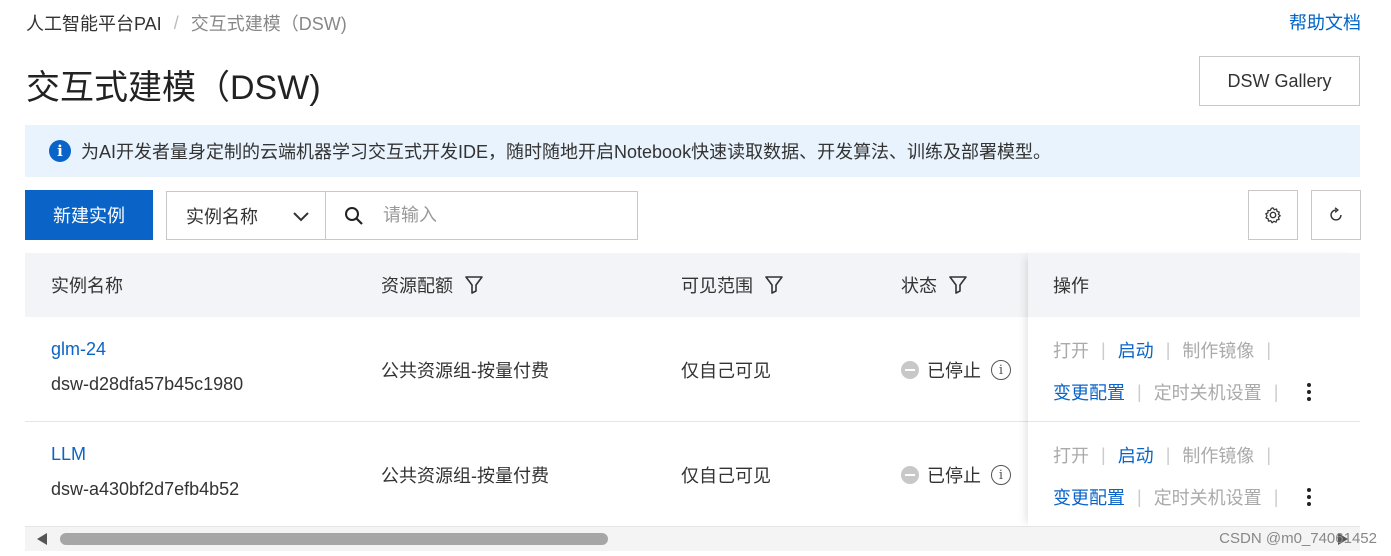 The image size is (1391, 556). What do you see at coordinates (432, 285) in the screenshot?
I see `header-resource: 资源配额` at bounding box center [432, 285].